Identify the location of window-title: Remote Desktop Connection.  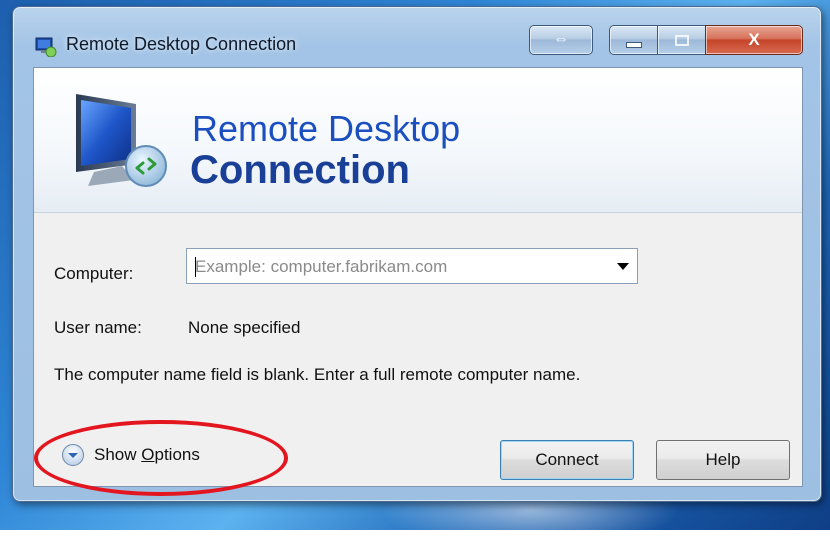
(181, 44).